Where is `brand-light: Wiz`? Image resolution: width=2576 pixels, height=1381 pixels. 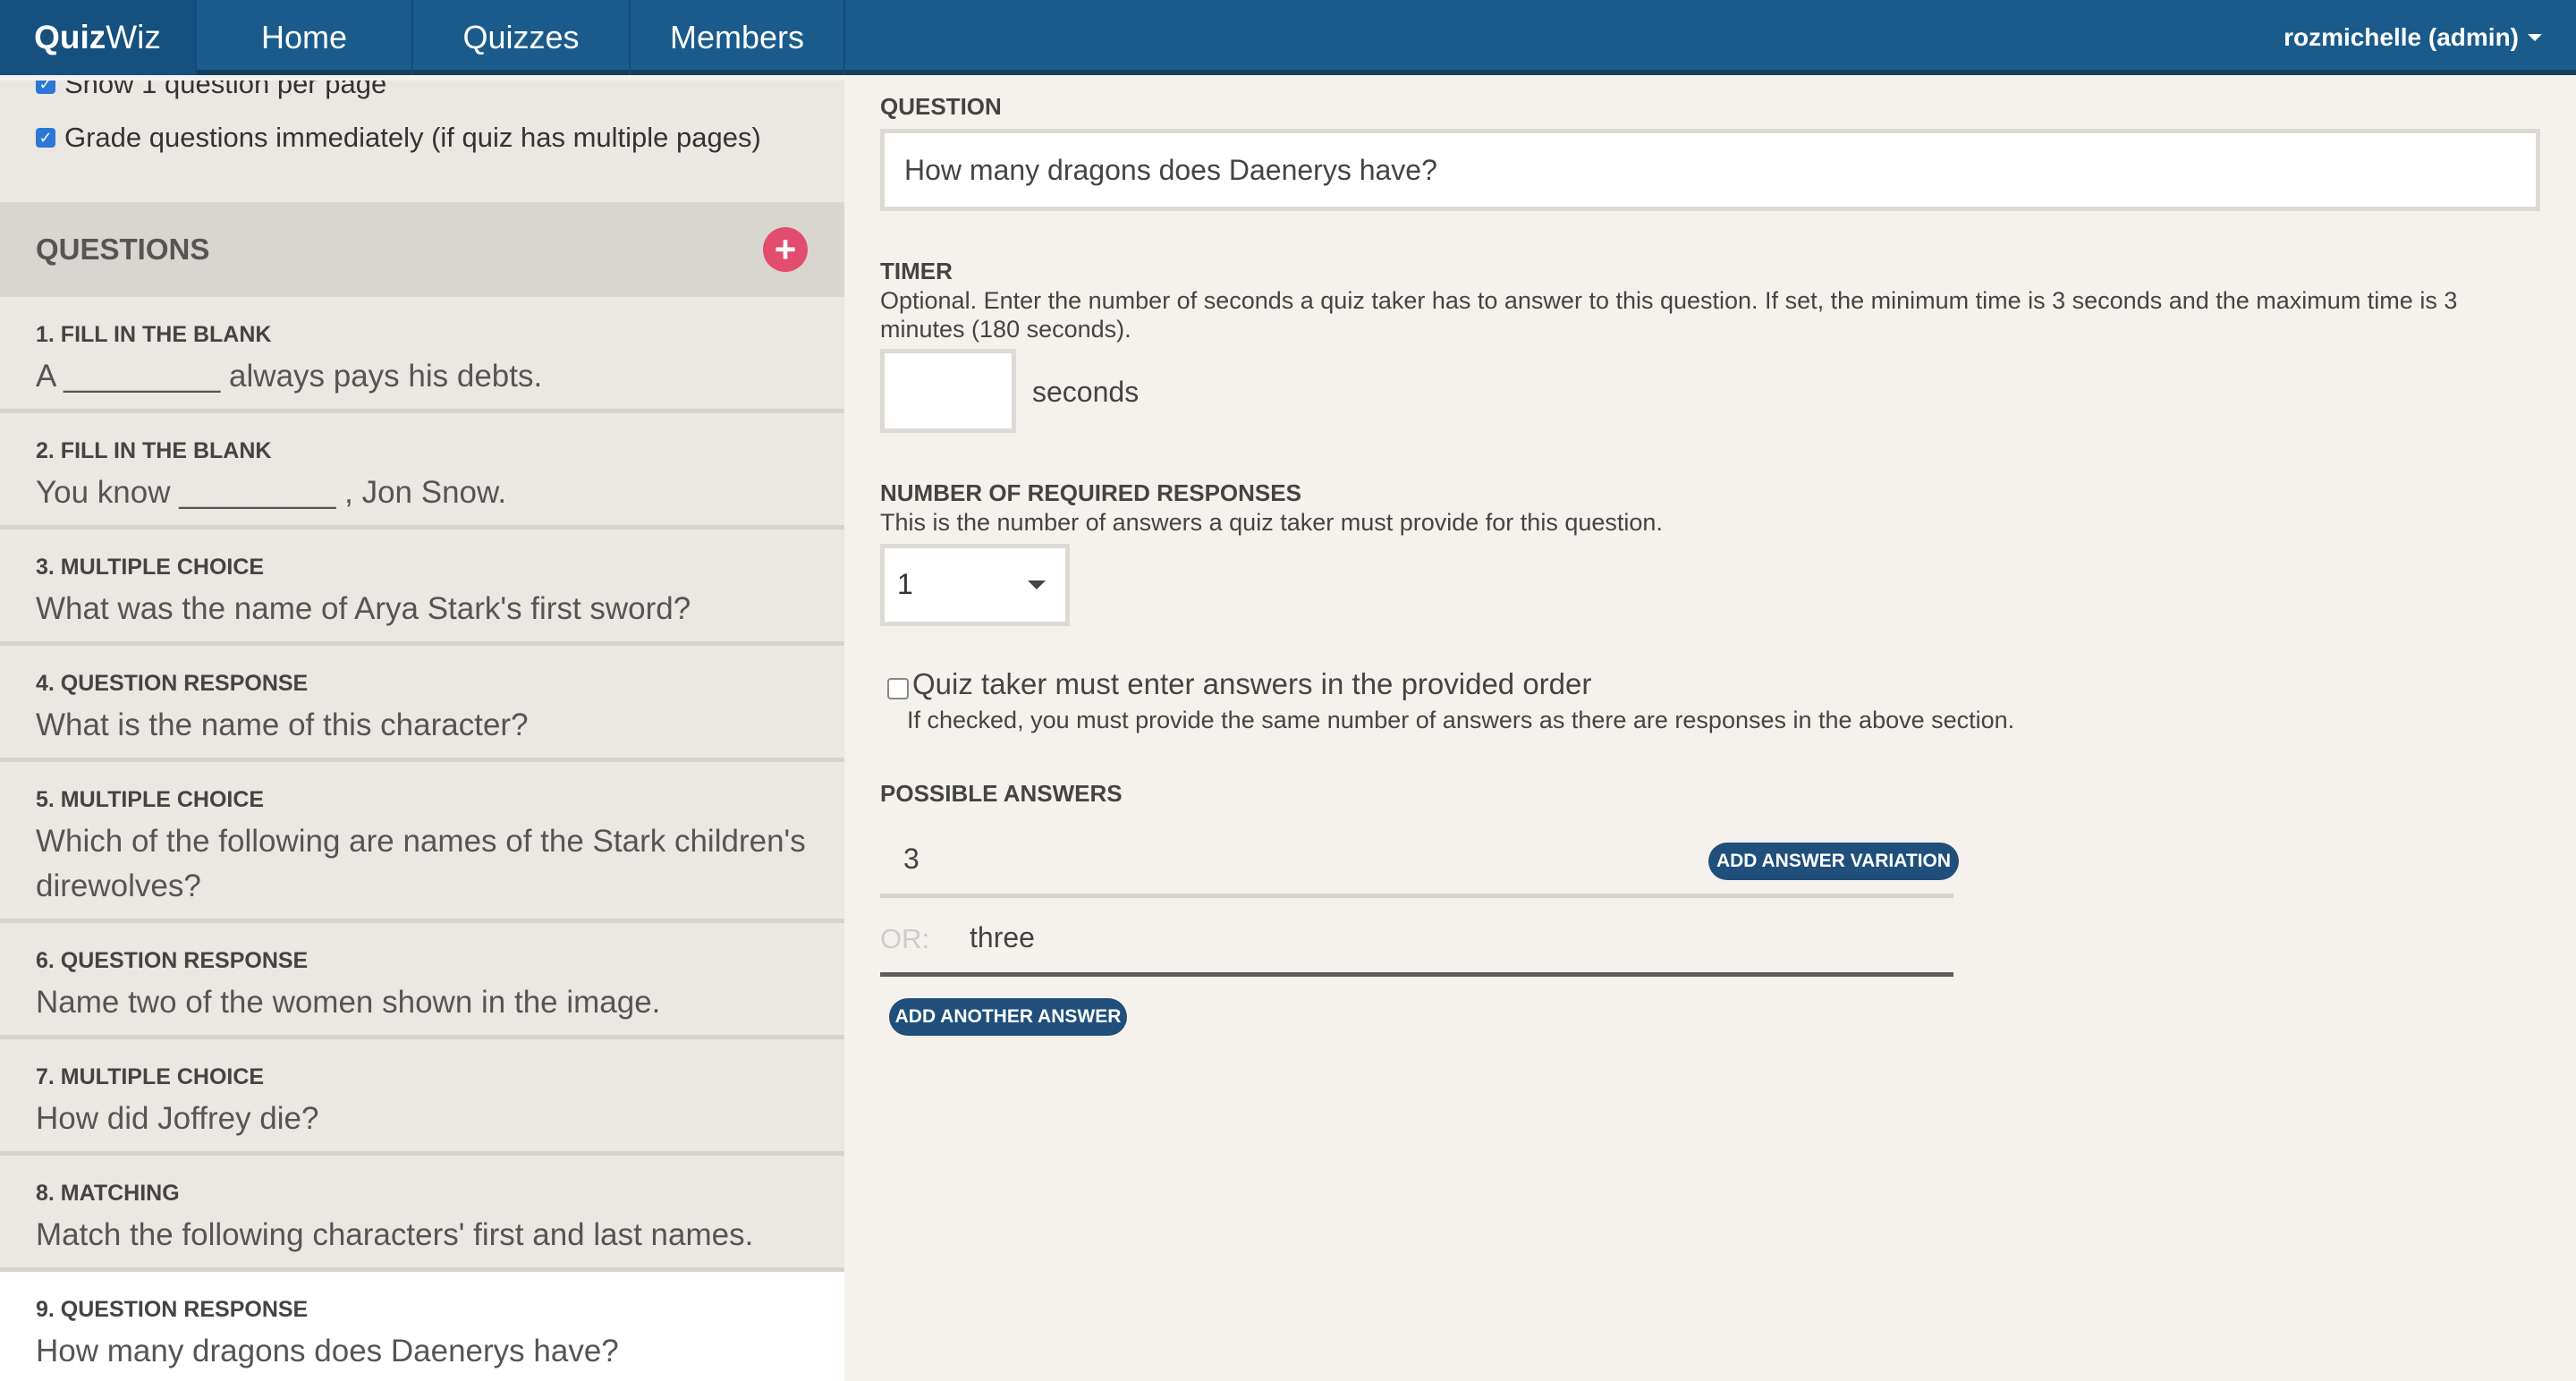
brand-light: Wiz is located at coordinates (133, 37).